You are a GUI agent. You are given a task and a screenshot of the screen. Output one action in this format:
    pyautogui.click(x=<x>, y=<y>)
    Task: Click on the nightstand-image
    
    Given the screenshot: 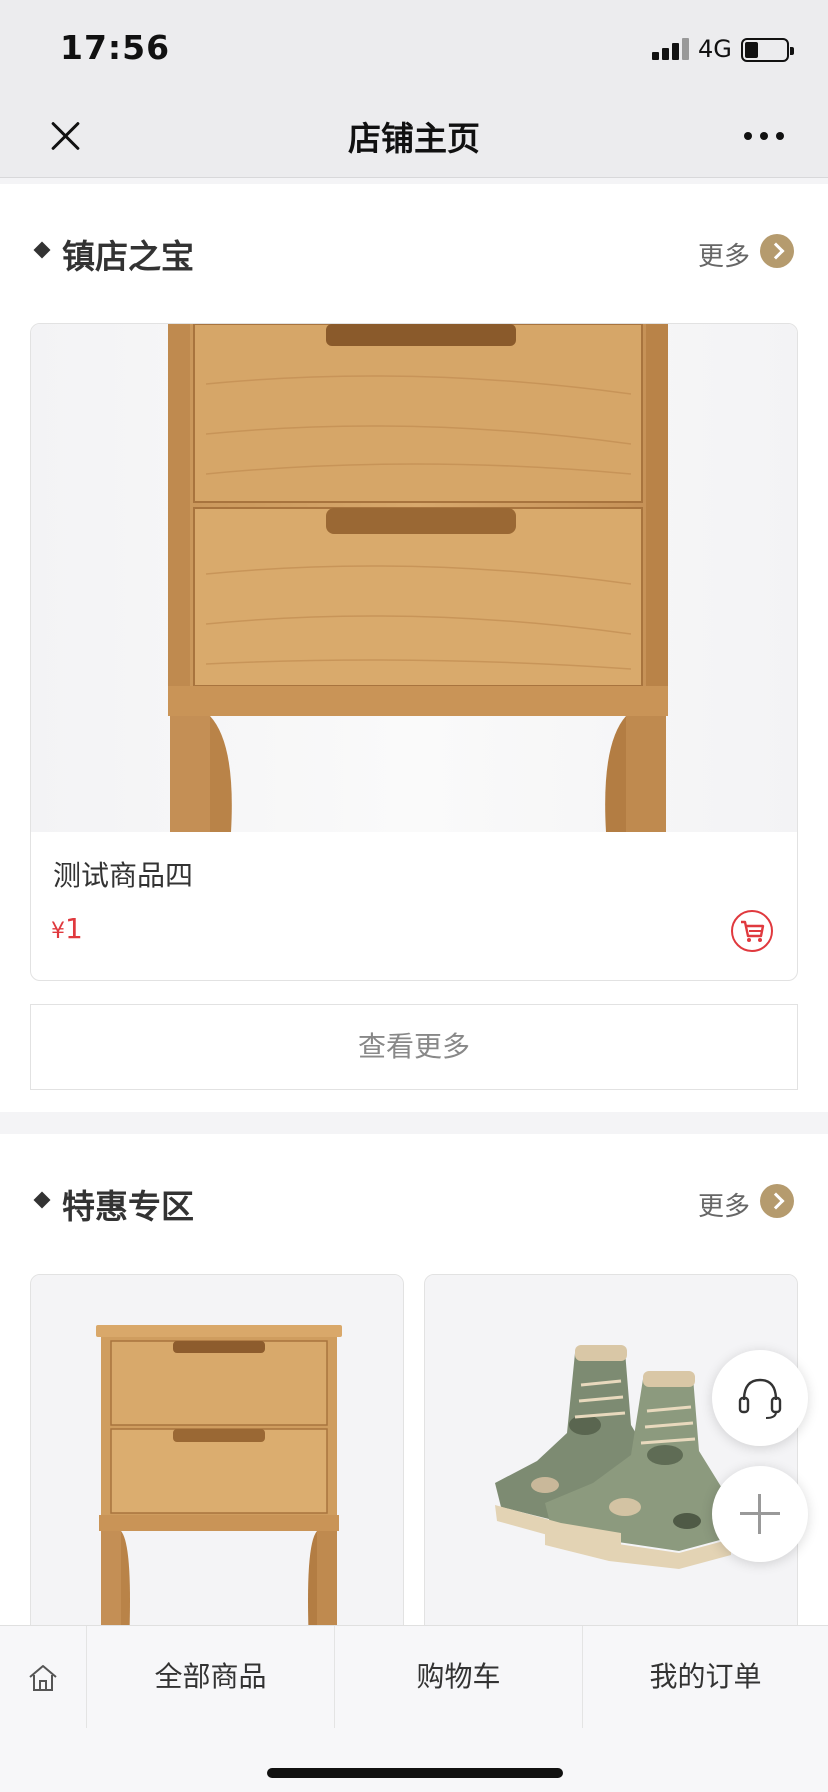 What is the action you would take?
    pyautogui.click(x=217, y=1464)
    